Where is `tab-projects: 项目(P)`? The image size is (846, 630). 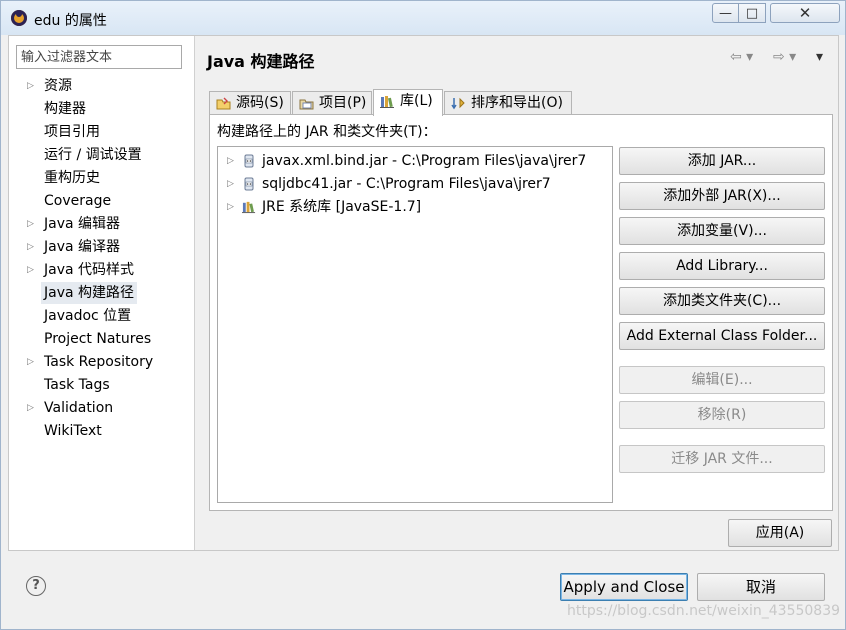
tab-projects: 项目(P) is located at coordinates (332, 103).